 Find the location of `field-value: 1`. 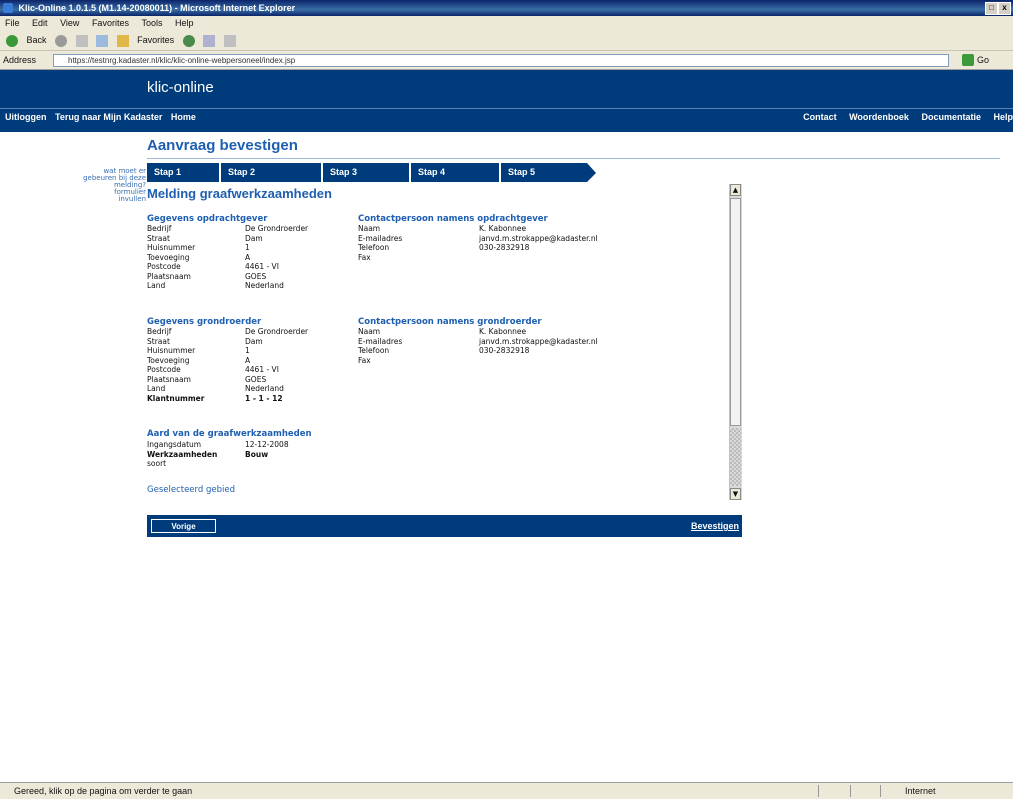

field-value: 1 is located at coordinates (247, 247).